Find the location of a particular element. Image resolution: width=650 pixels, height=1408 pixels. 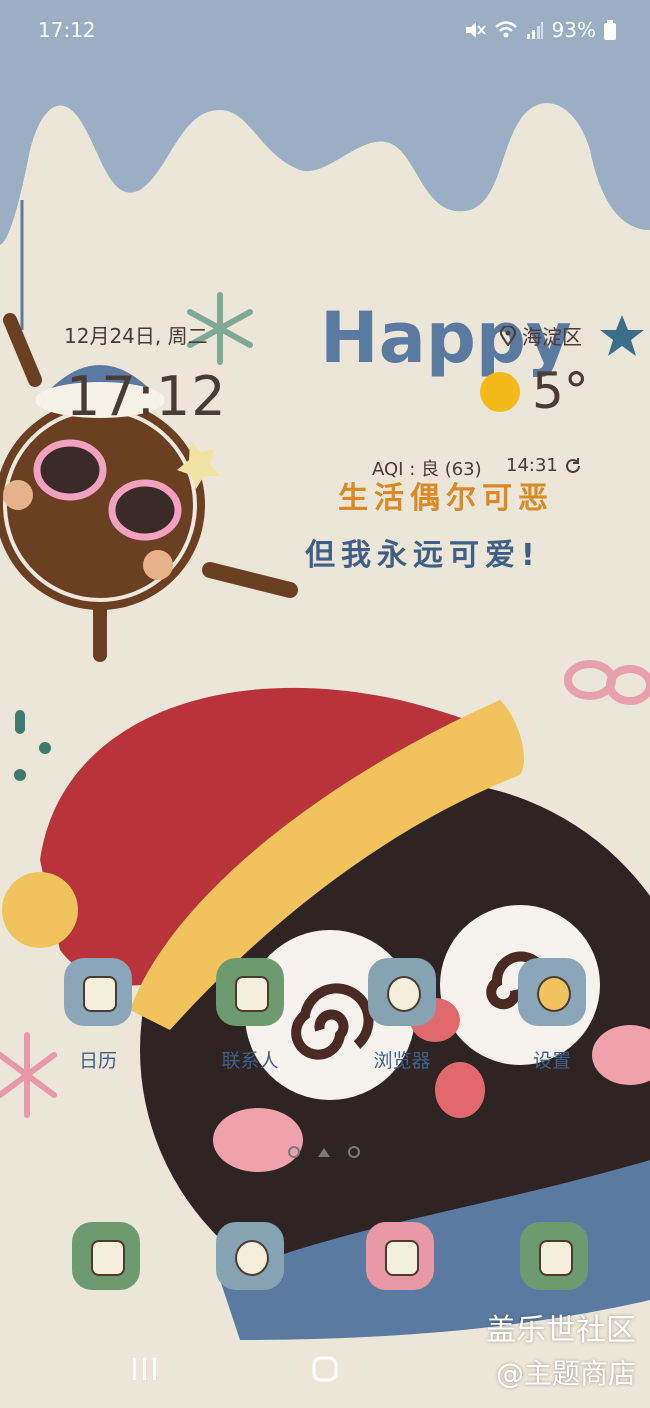

app-contacts: 联系人 is located at coordinates (250, 1015).